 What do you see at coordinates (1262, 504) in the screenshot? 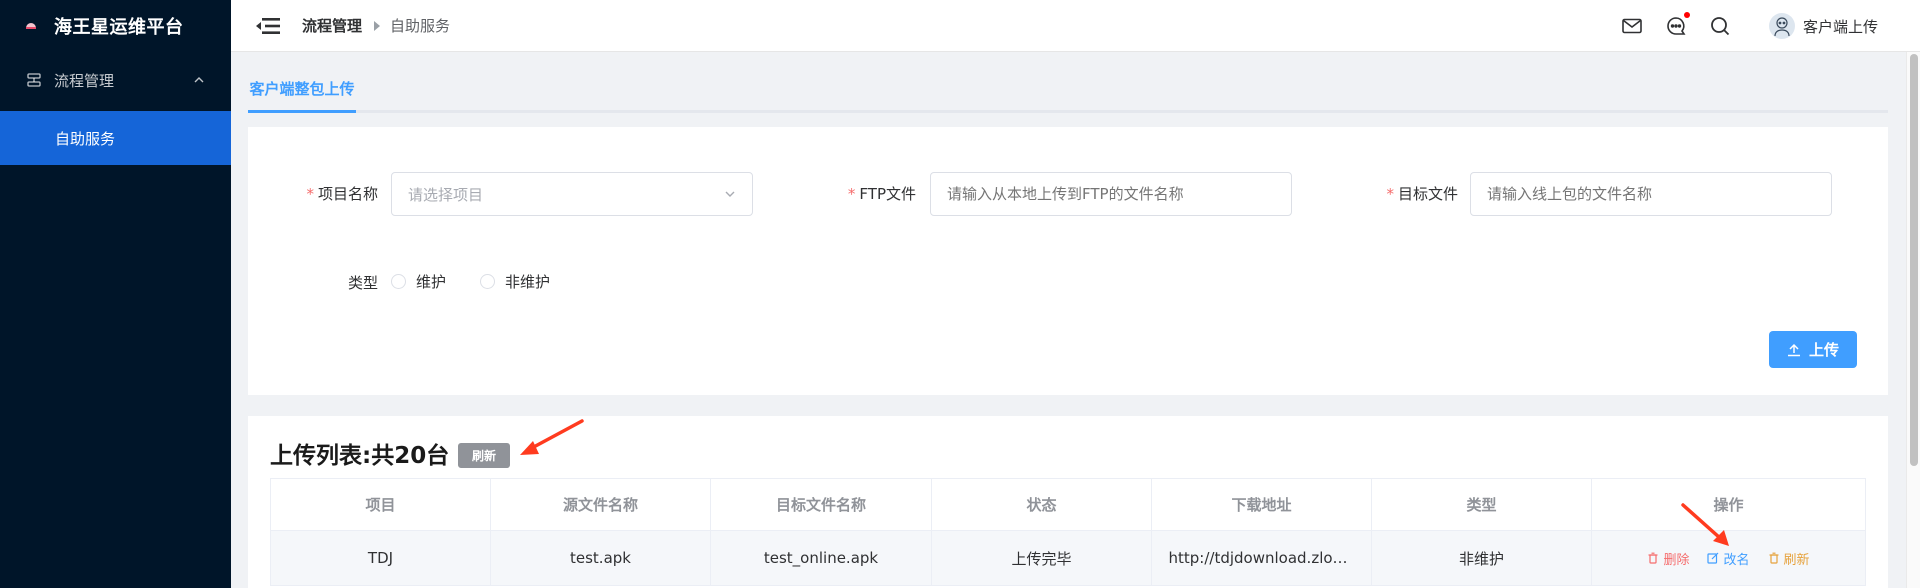
I see `column-header: 下载地址` at bounding box center [1262, 504].